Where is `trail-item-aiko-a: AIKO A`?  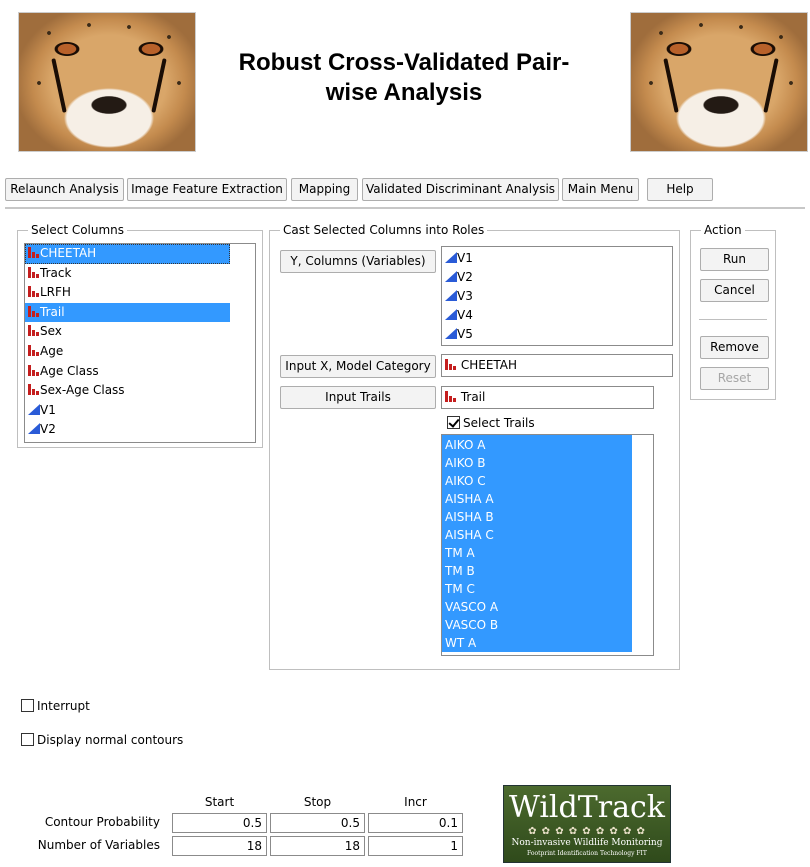 trail-item-aiko-a: AIKO A is located at coordinates (537, 445).